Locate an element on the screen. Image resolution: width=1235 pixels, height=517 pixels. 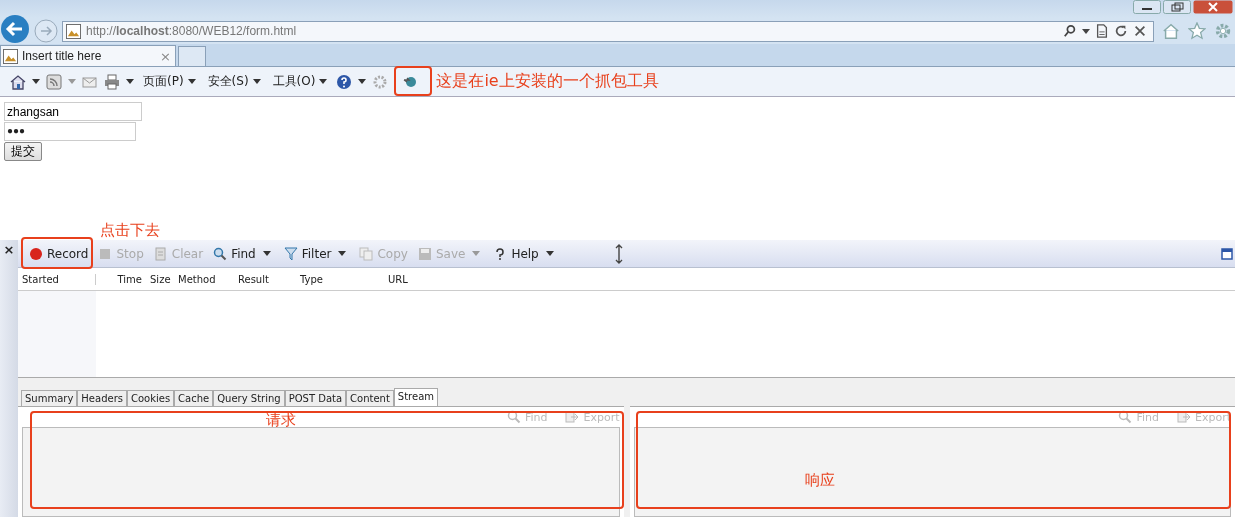
record-button: Record is located at coordinates (59, 253).